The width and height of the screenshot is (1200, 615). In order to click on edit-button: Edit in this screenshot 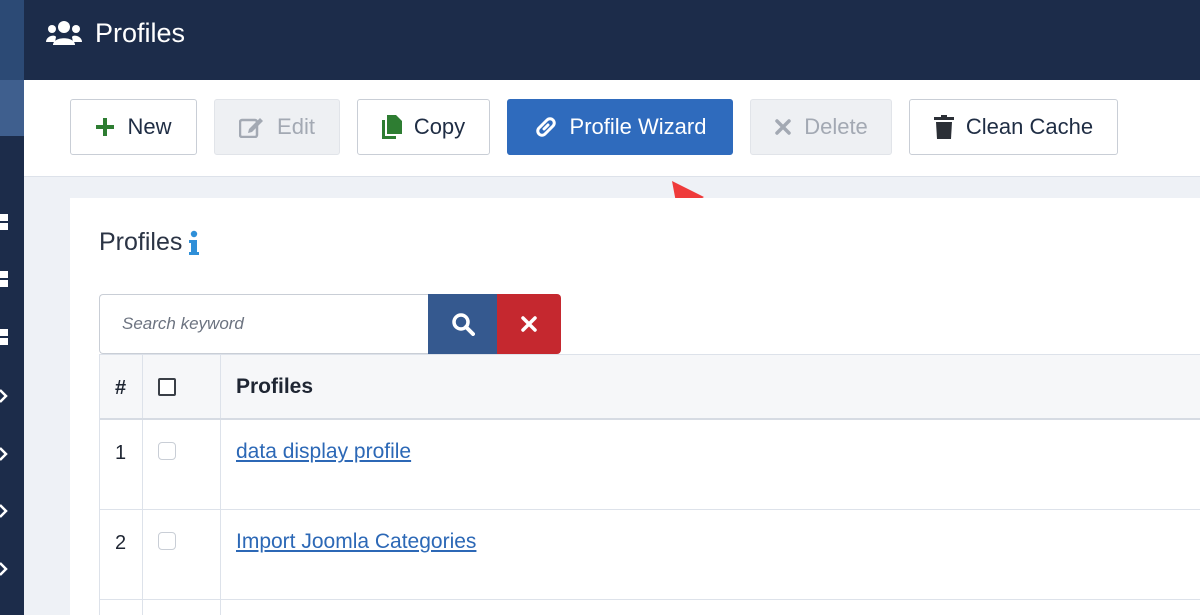, I will do `click(277, 127)`.